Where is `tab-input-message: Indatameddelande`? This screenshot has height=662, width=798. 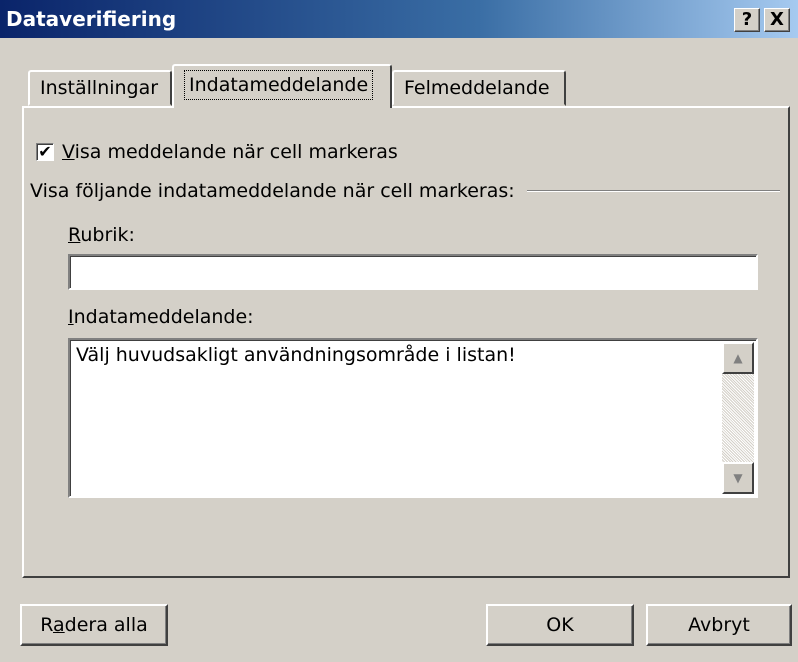 tab-input-message: Indatameddelande is located at coordinates (282, 86).